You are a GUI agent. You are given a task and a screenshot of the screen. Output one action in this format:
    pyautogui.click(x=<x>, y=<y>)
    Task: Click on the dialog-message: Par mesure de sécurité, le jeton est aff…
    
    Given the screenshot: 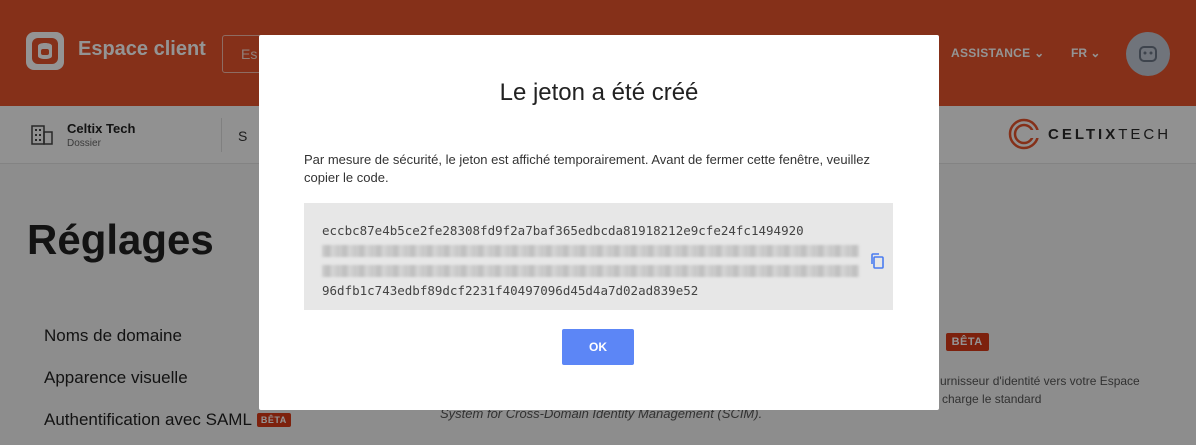 What is the action you would take?
    pyautogui.click(x=587, y=168)
    